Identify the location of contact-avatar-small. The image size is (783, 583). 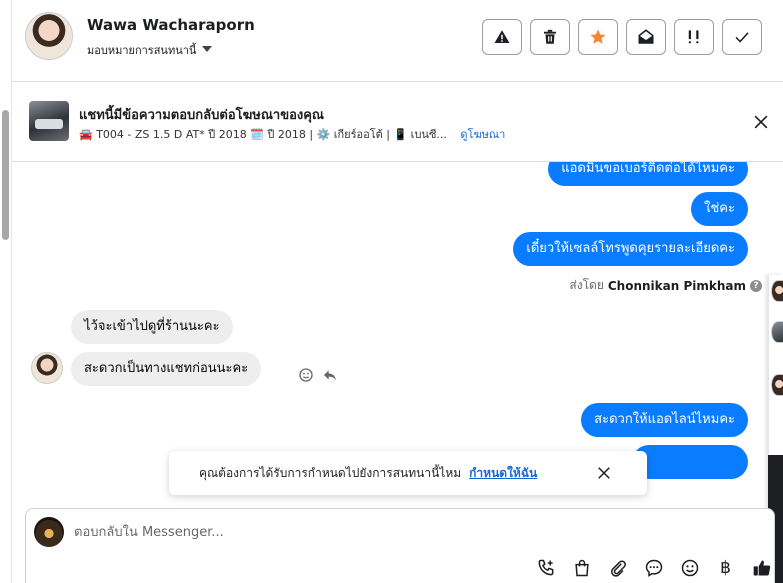
(47, 368).